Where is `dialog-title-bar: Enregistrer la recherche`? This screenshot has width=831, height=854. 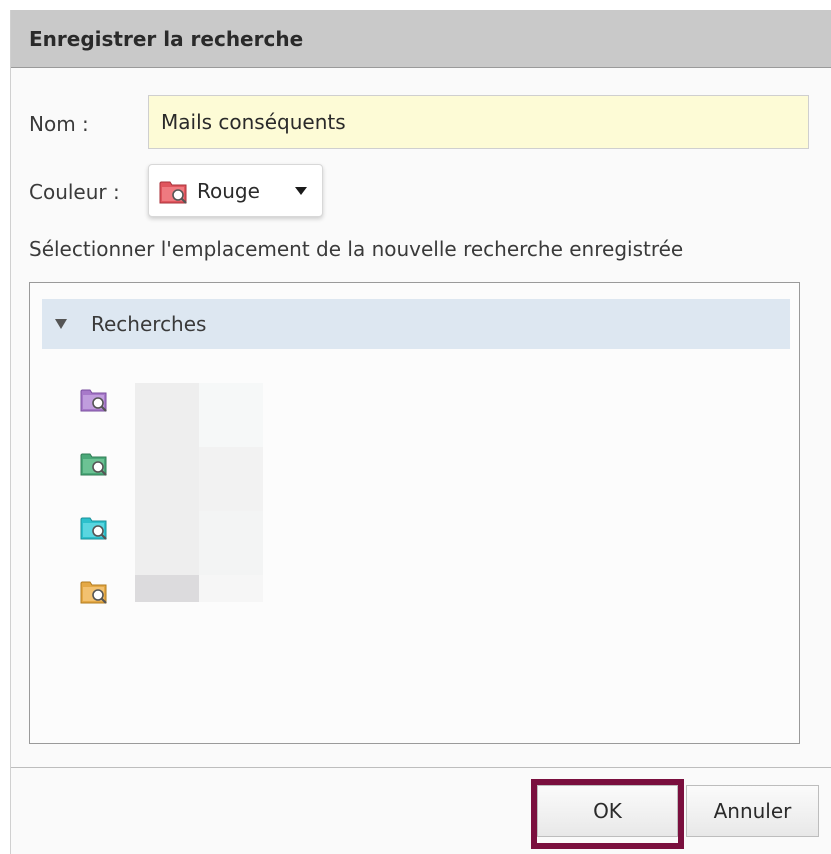
dialog-title-bar: Enregistrer la recherche is located at coordinates (421, 39).